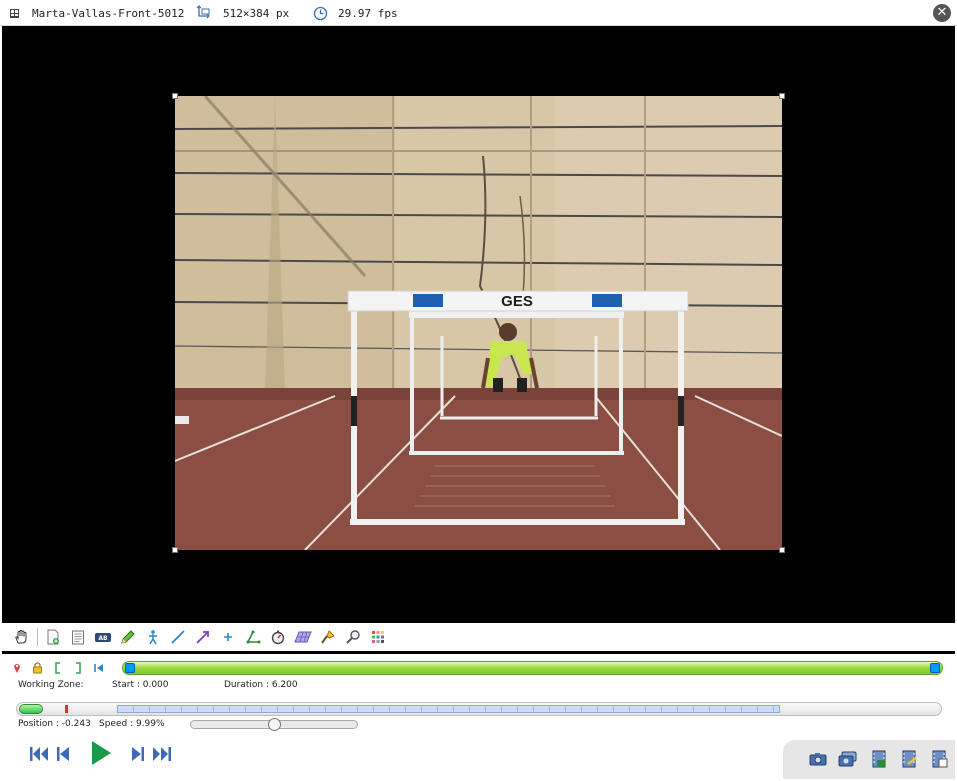 The width and height of the screenshot is (957, 781). What do you see at coordinates (78, 637) in the screenshot?
I see `comment-icon` at bounding box center [78, 637].